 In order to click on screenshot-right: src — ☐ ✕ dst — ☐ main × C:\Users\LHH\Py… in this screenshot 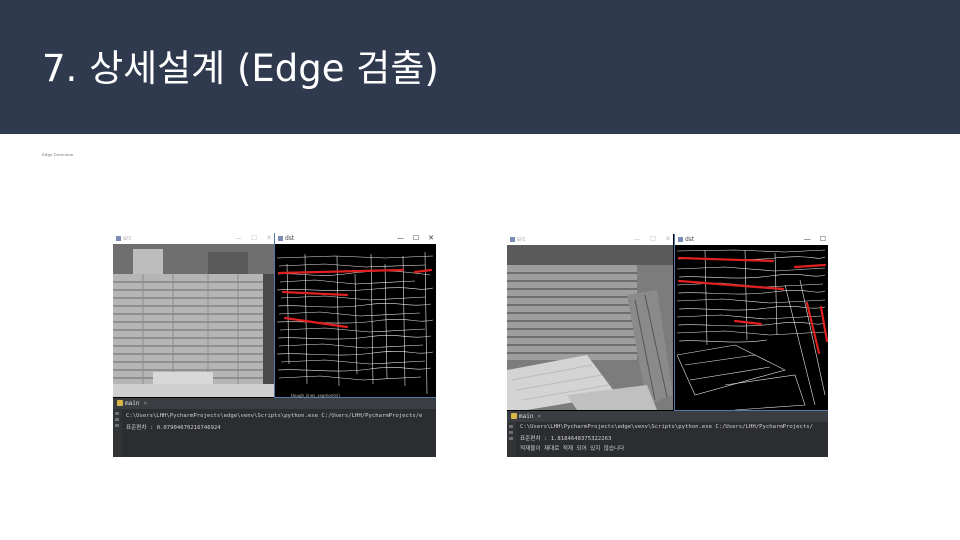, I will do `click(667, 345)`.